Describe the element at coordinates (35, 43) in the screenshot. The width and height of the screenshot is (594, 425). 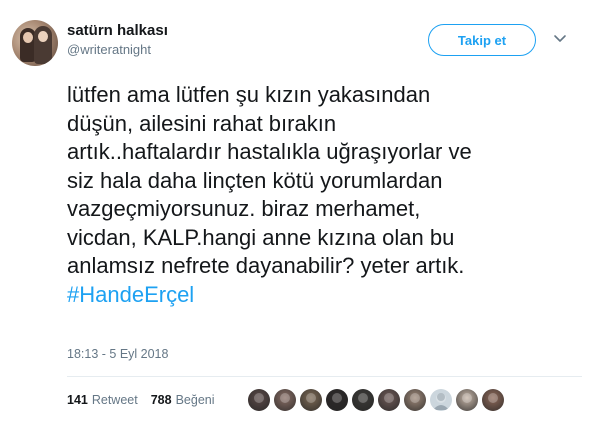
I see `avatar` at that location.